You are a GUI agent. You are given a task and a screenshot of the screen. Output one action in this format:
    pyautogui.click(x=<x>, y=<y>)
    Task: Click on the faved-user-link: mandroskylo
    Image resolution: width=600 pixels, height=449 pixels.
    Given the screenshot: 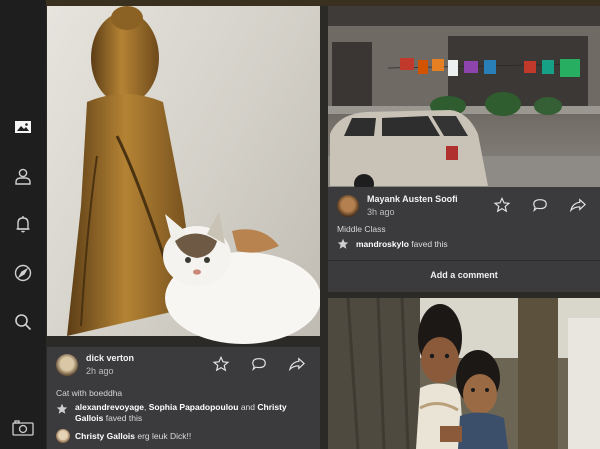 What is the action you would take?
    pyautogui.click(x=382, y=244)
    